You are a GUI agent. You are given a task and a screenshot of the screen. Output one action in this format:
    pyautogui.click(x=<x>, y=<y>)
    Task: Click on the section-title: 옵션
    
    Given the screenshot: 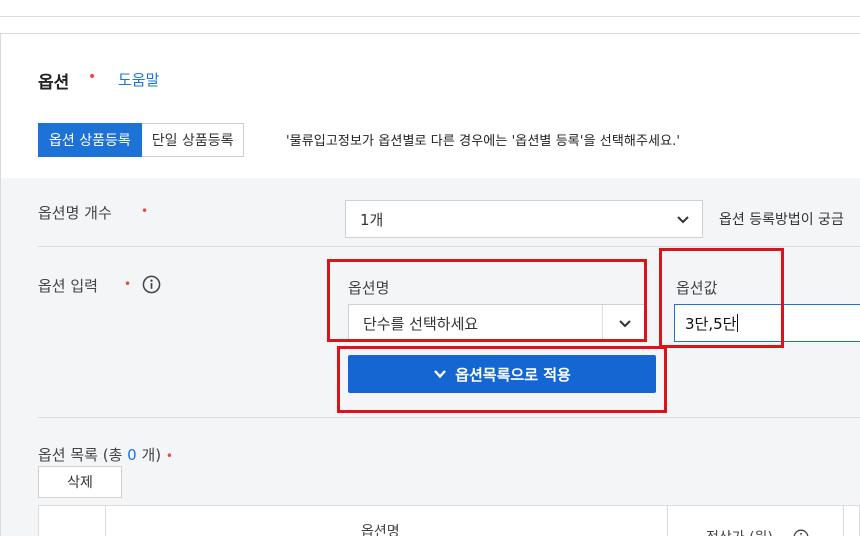 What is the action you would take?
    pyautogui.click(x=54, y=83)
    